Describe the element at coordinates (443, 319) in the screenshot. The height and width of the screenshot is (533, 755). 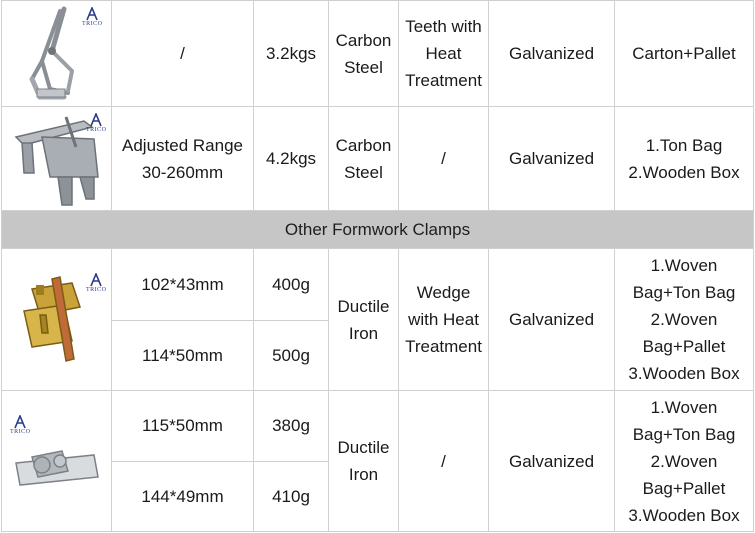
I see `feature-cell: Wedge with Heat Treatment` at that location.